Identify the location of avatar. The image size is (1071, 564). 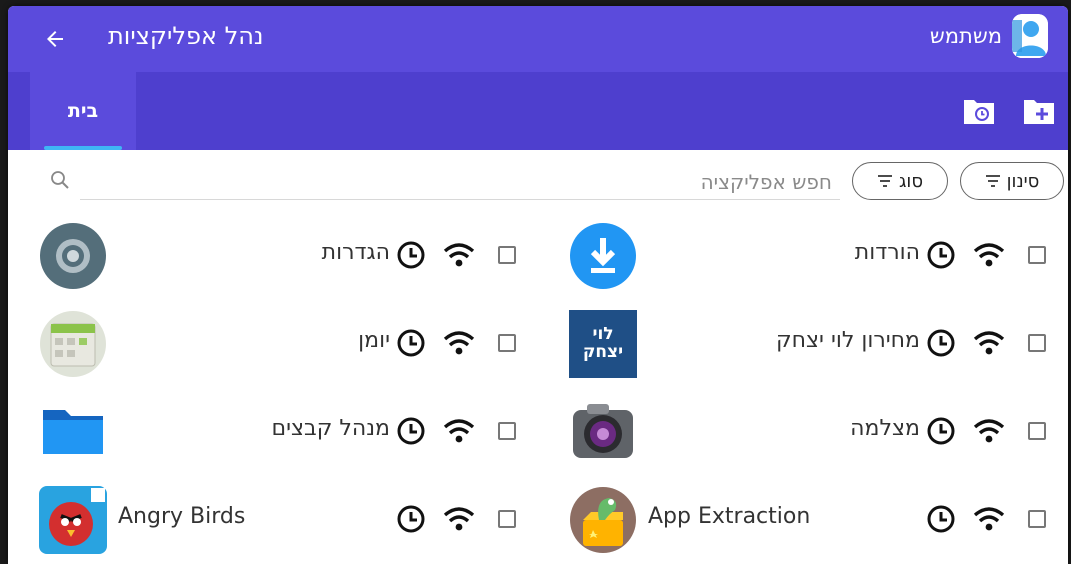
(1030, 36).